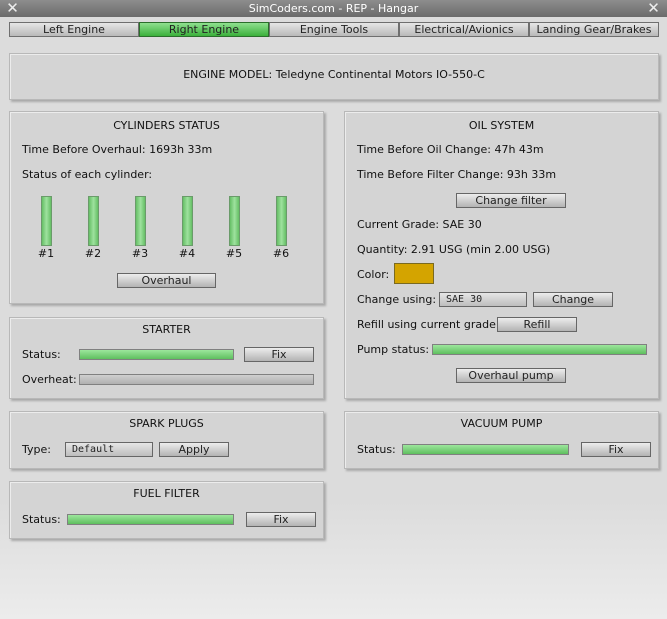 This screenshot has height=619, width=667. Describe the element at coordinates (41, 519) in the screenshot. I see `fuel-filter-status-label: Status:` at that location.